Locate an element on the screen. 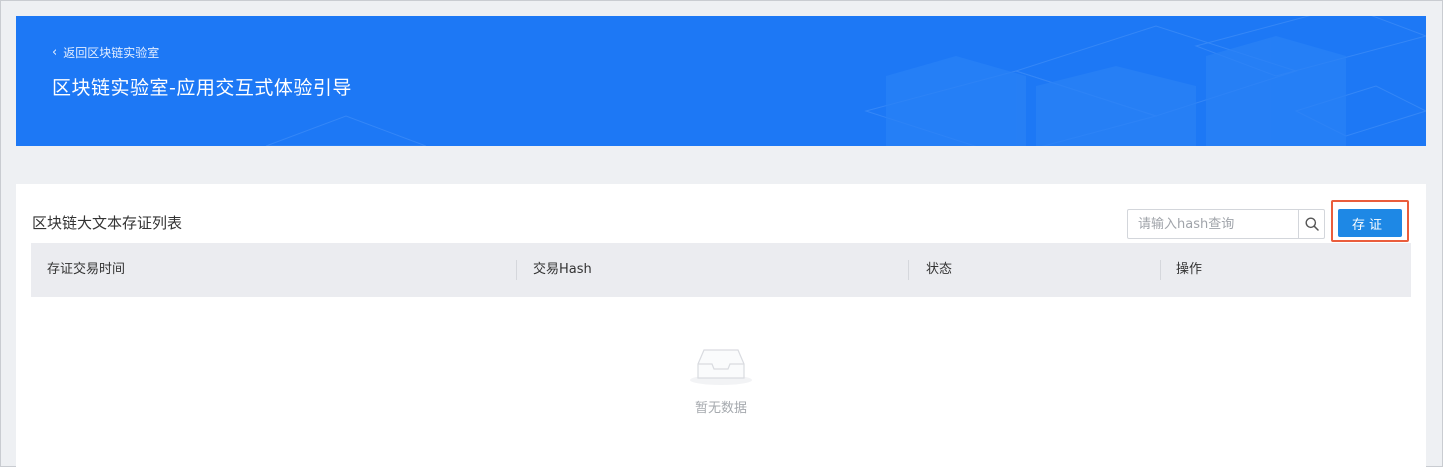 This screenshot has width=1443, height=467. column-header-actions: 操作 is located at coordinates (1189, 269).